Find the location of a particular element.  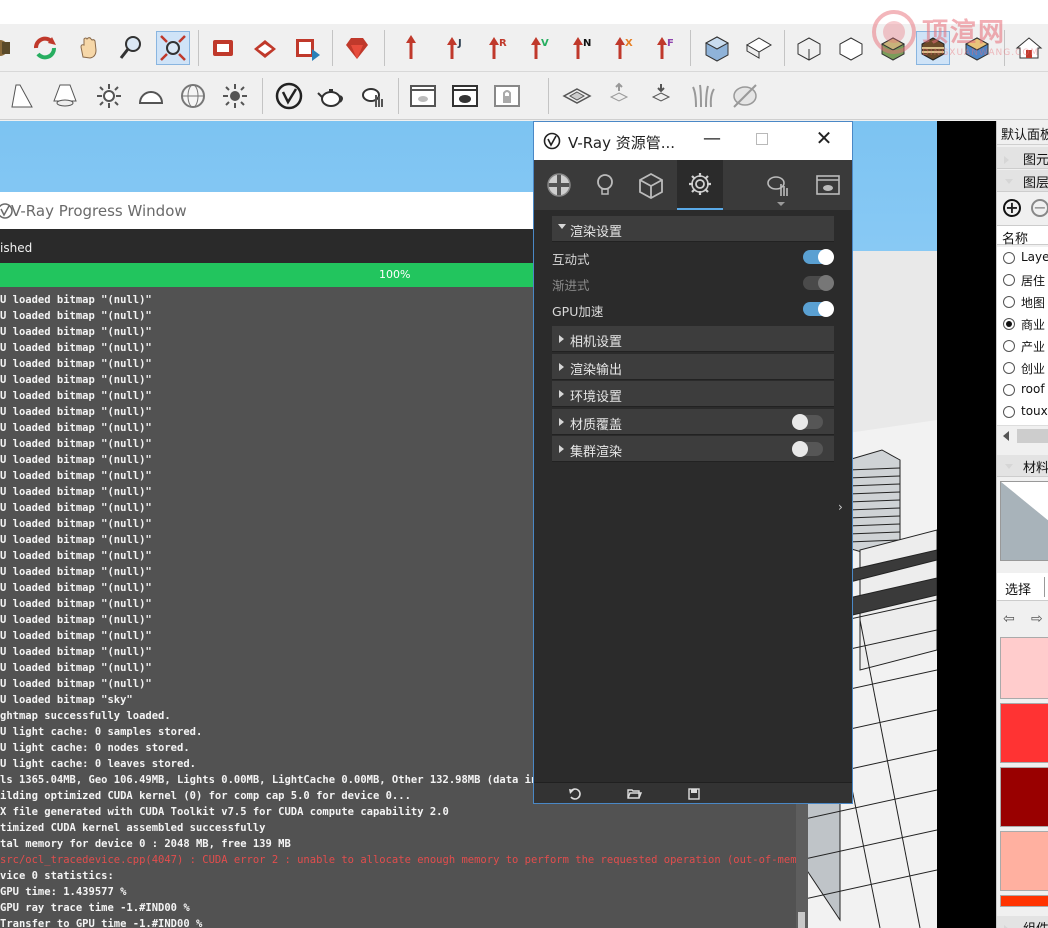

forward-arrow-icon: ⇨ is located at coordinates (1037, 619).